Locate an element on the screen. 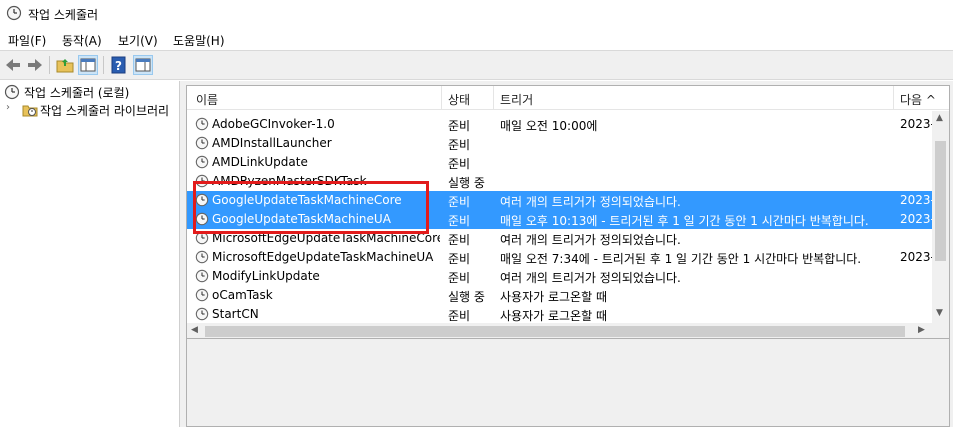  column-header-row: 이름 상태 트리거 다음 ^ is located at coordinates (568, 98).